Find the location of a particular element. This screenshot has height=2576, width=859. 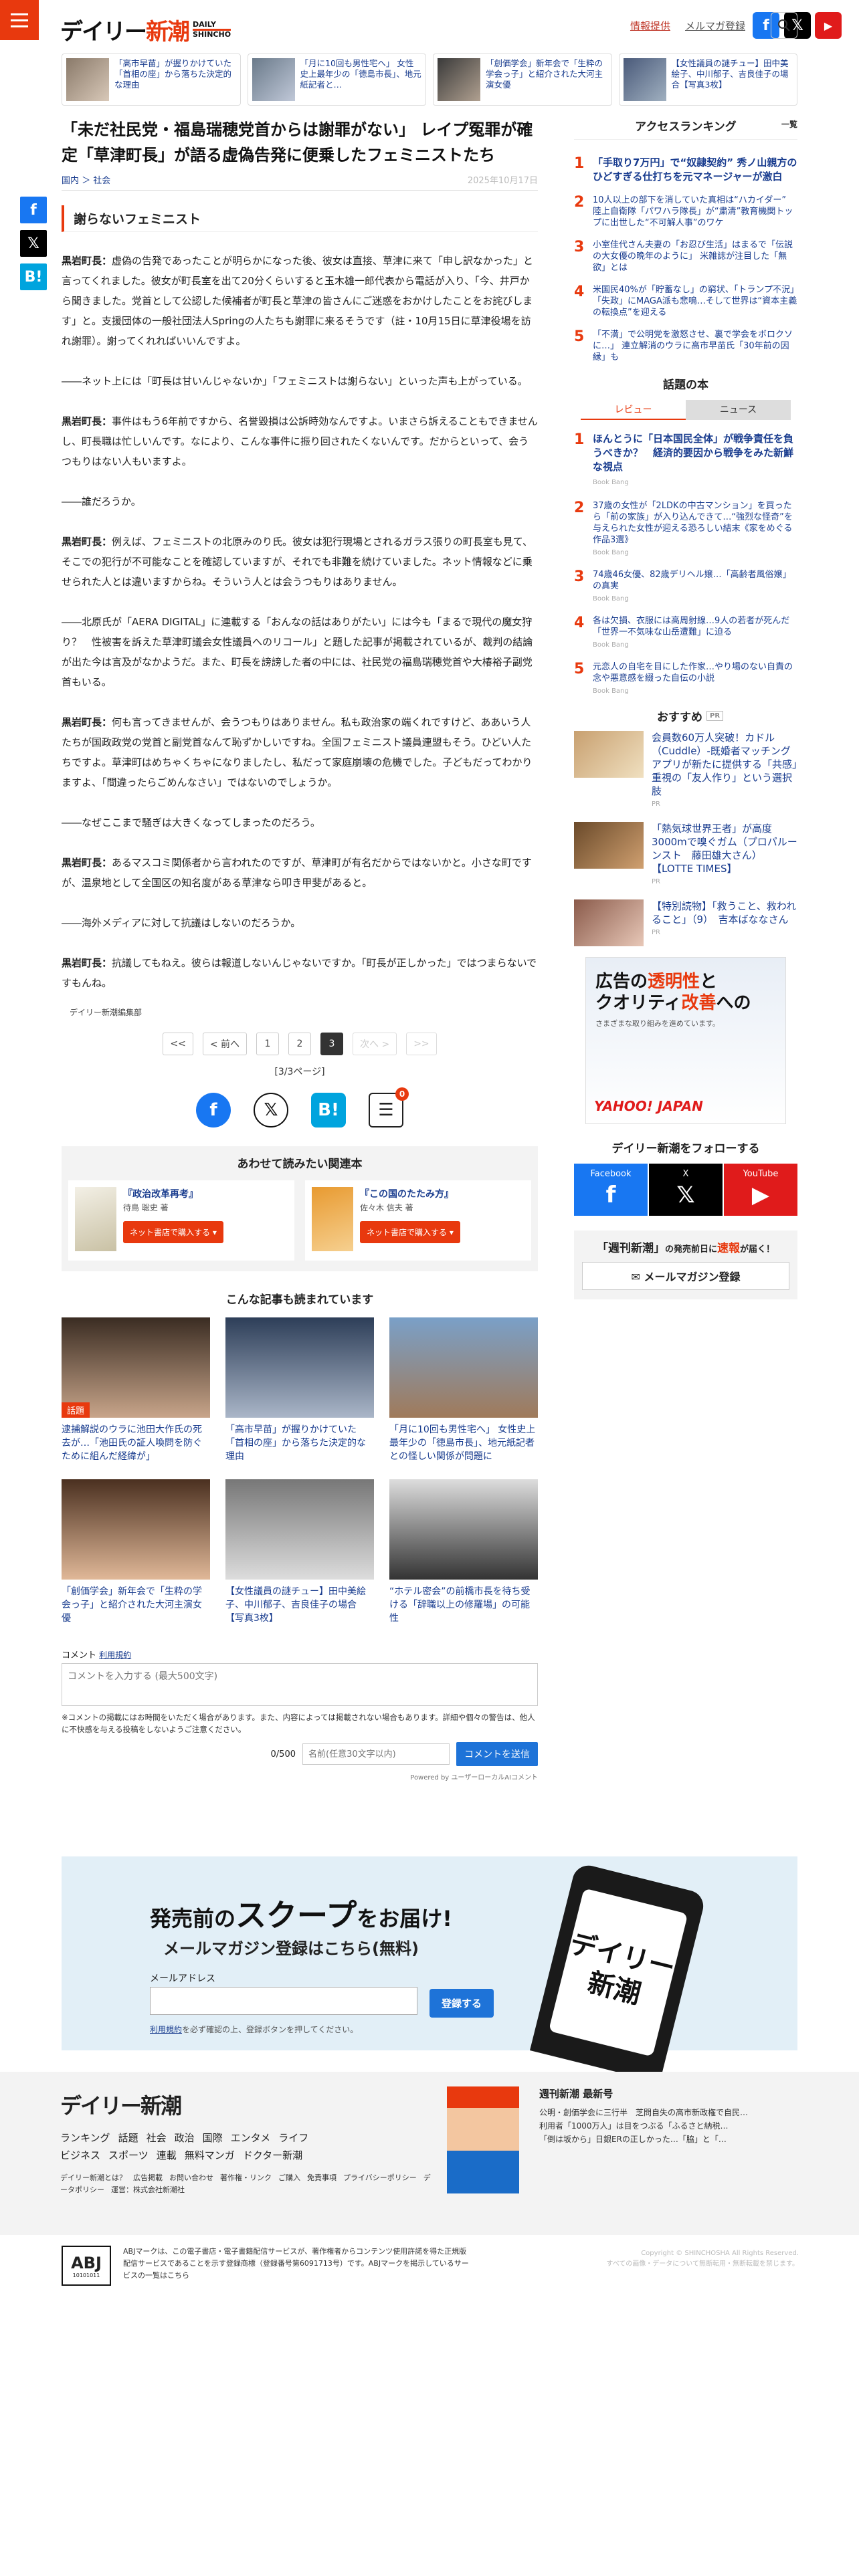

article-card: “ホテル密会”の前橋市長を待ち受ける「辞職以上の修羅場」の可能性 is located at coordinates (464, 1552).